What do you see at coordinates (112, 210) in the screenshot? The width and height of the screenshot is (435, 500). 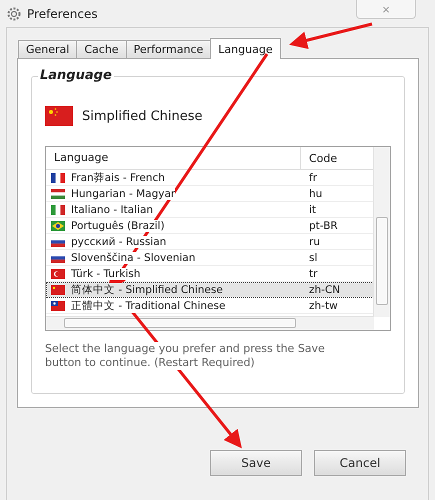 I see `language-name: Italiano - Italian` at bounding box center [112, 210].